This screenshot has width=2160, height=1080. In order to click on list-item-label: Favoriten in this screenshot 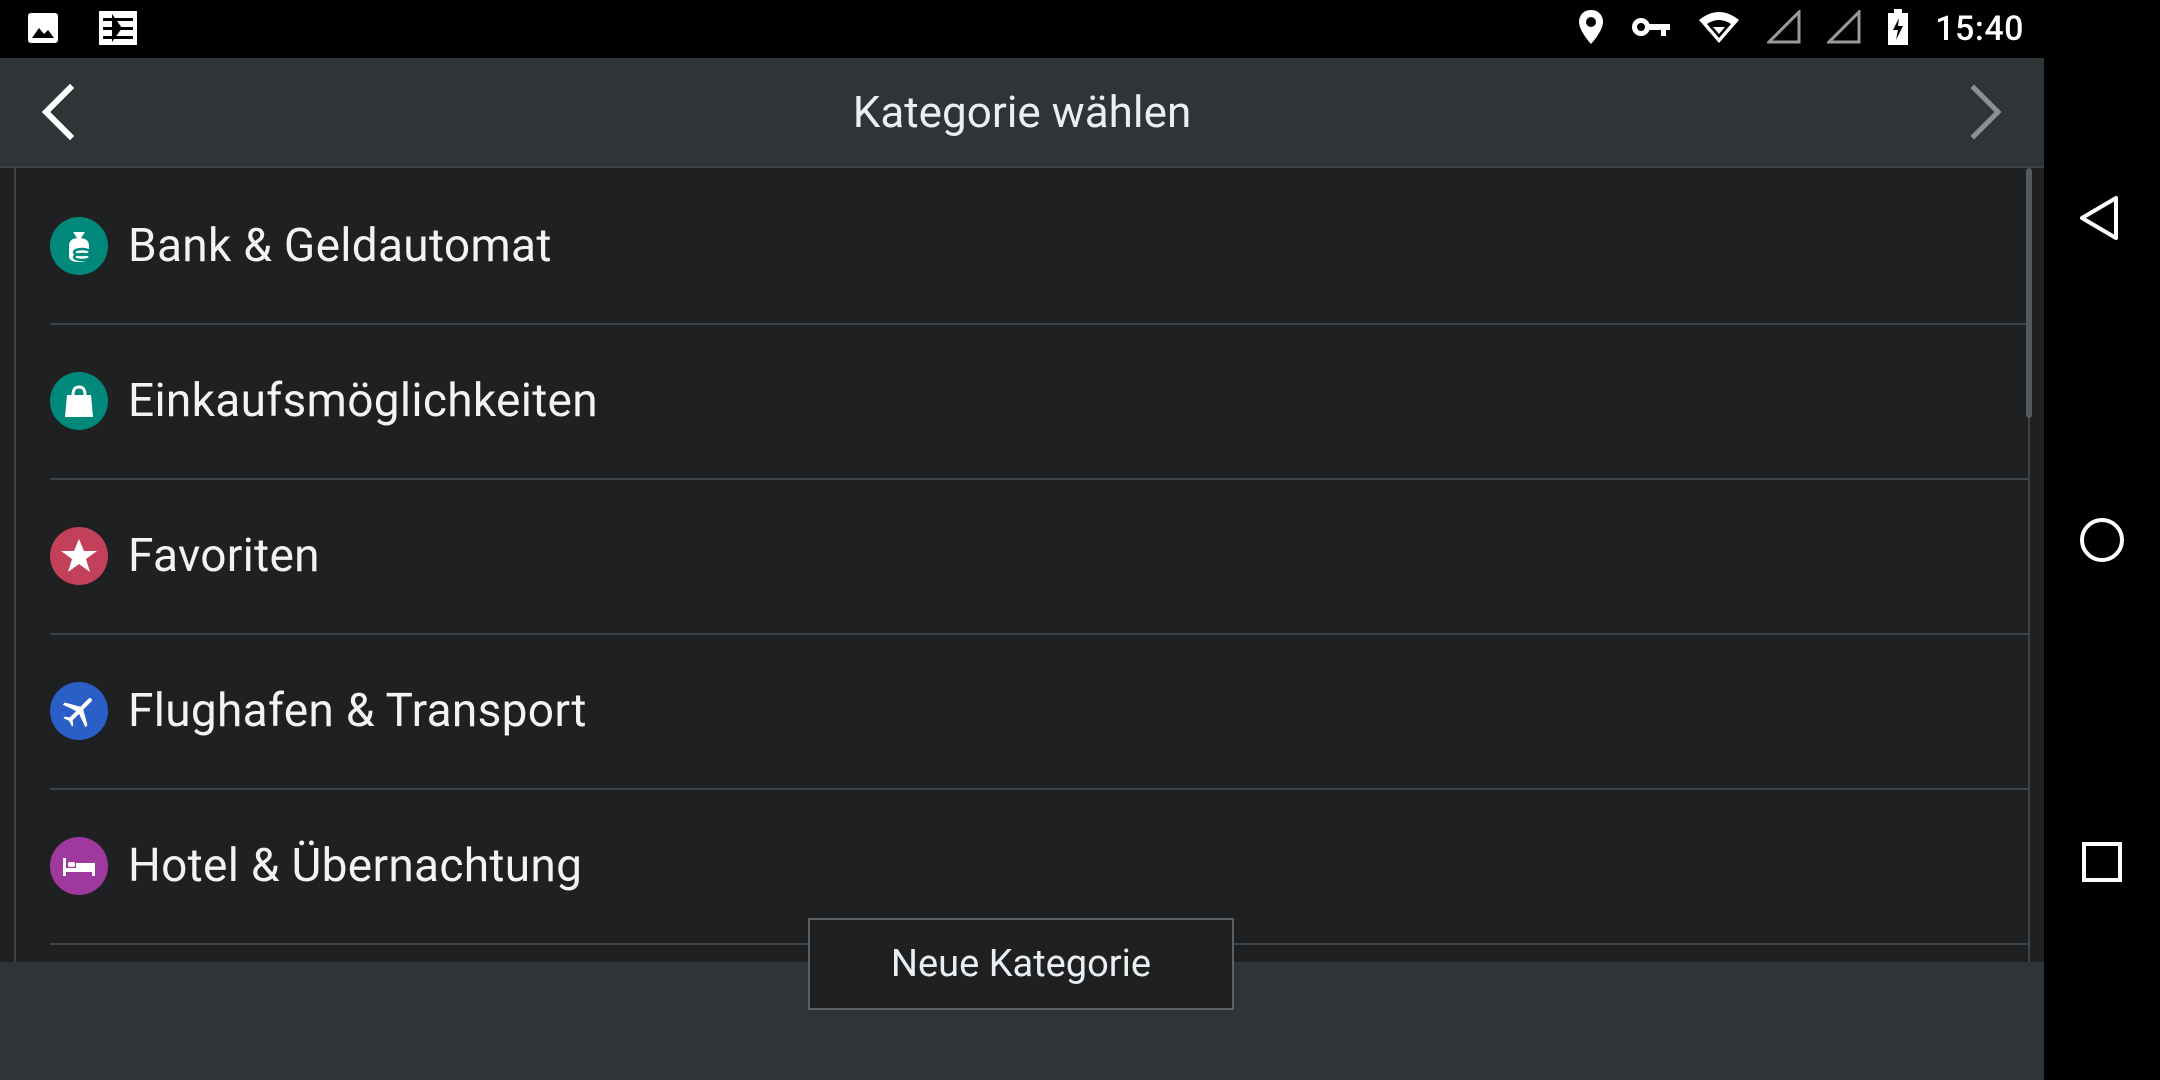, I will do `click(224, 555)`.